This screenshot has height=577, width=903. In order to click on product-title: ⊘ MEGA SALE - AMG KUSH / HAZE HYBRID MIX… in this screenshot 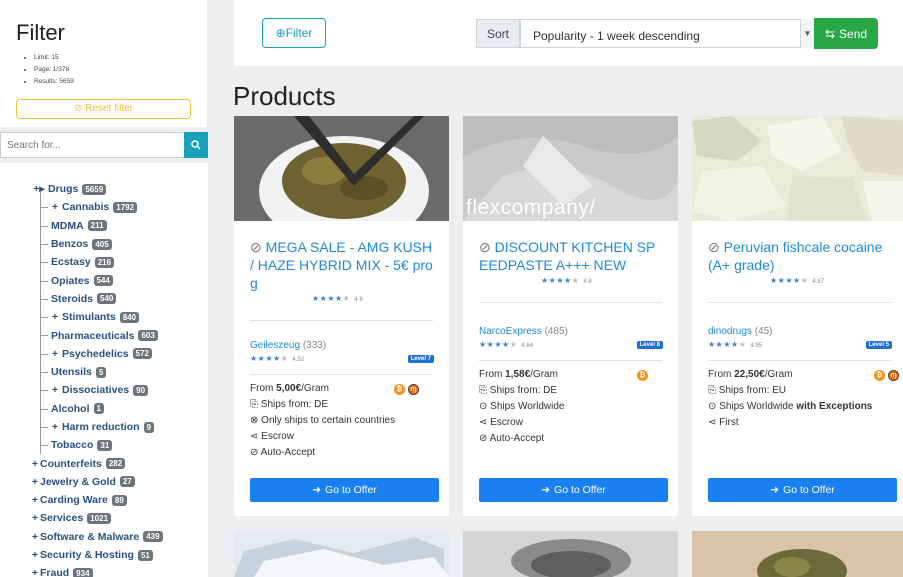, I will do `click(342, 265)`.